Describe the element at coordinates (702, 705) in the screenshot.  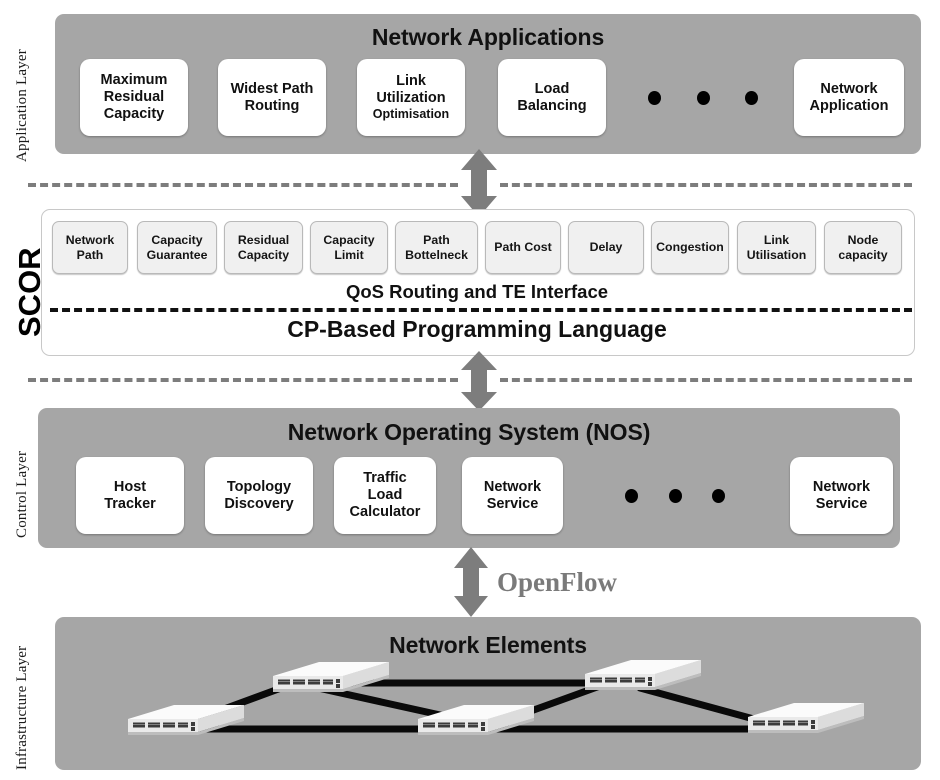
I see `topology-link` at that location.